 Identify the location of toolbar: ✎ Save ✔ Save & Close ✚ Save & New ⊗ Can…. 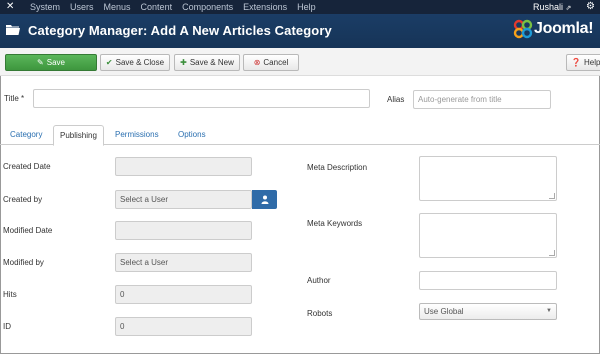
(300, 62).